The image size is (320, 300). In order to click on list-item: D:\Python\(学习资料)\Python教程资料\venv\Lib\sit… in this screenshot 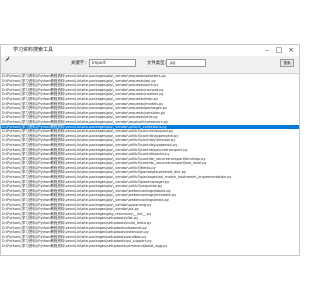, I will do `click(150, 246)`.